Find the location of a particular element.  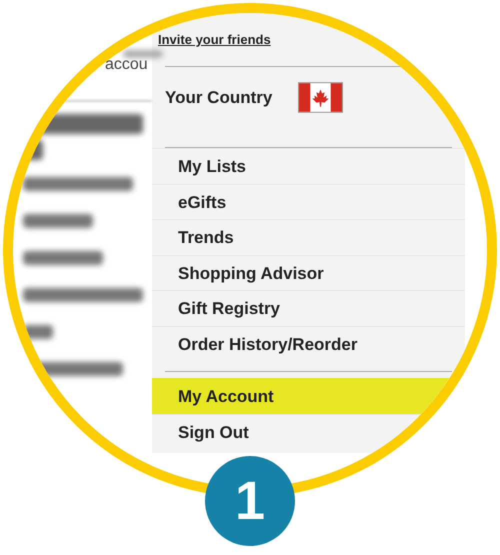

menu-item: My Lists is located at coordinates (308, 166).